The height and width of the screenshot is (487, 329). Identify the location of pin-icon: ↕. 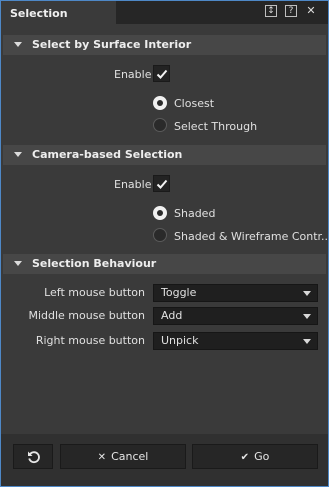
(271, 11).